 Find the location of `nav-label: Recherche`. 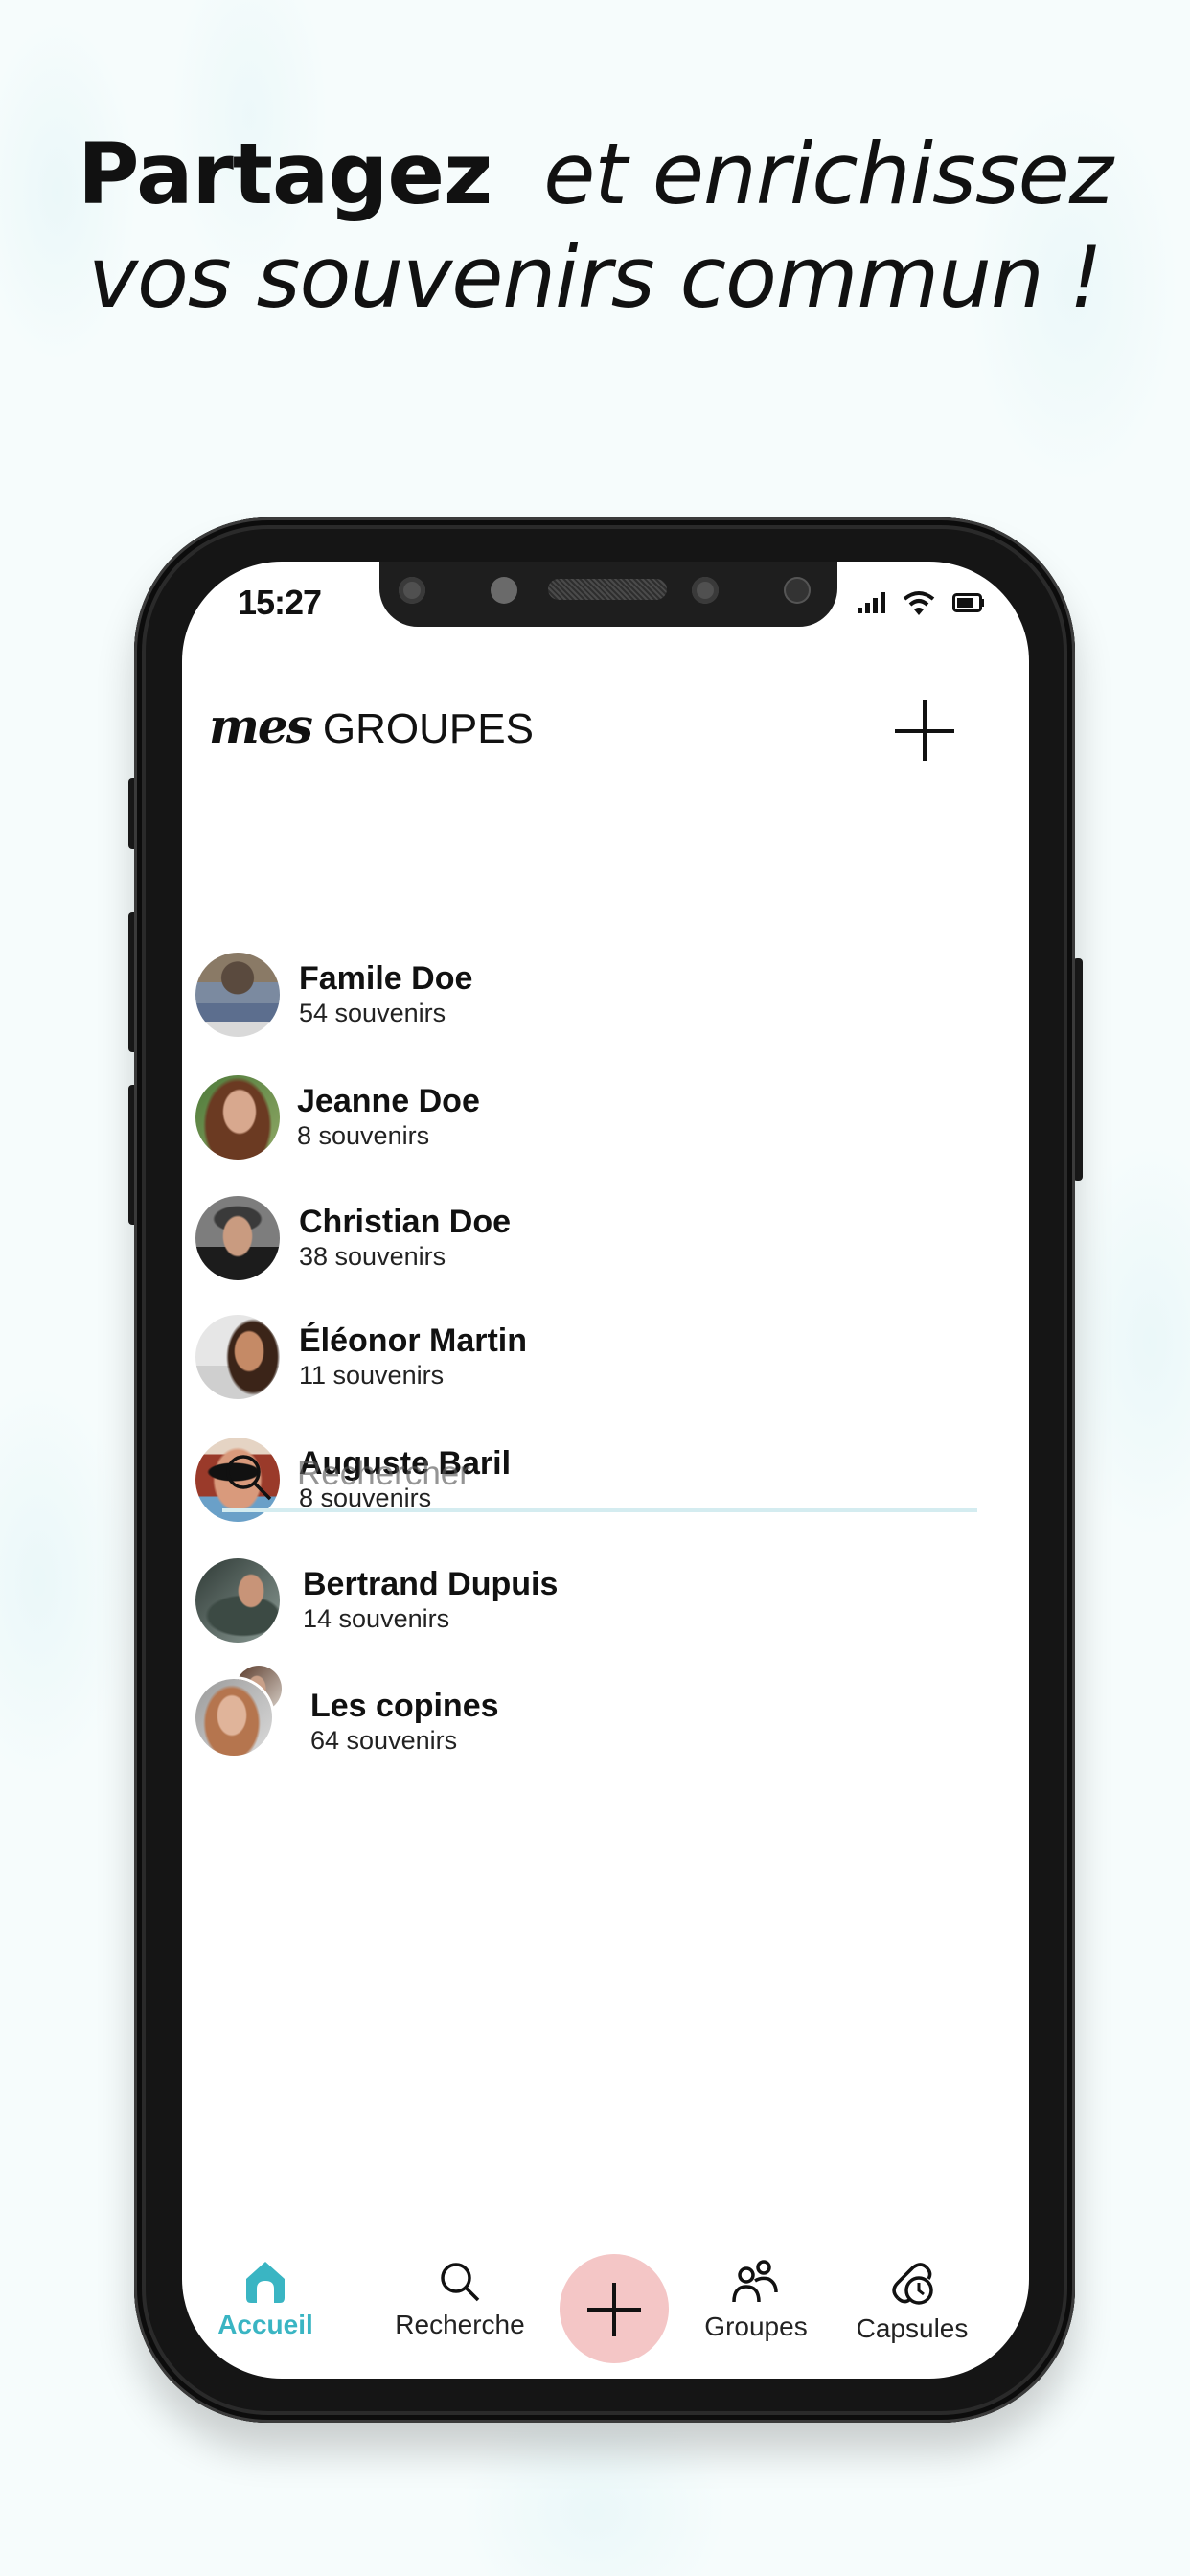

nav-label: Recherche is located at coordinates (460, 2324).